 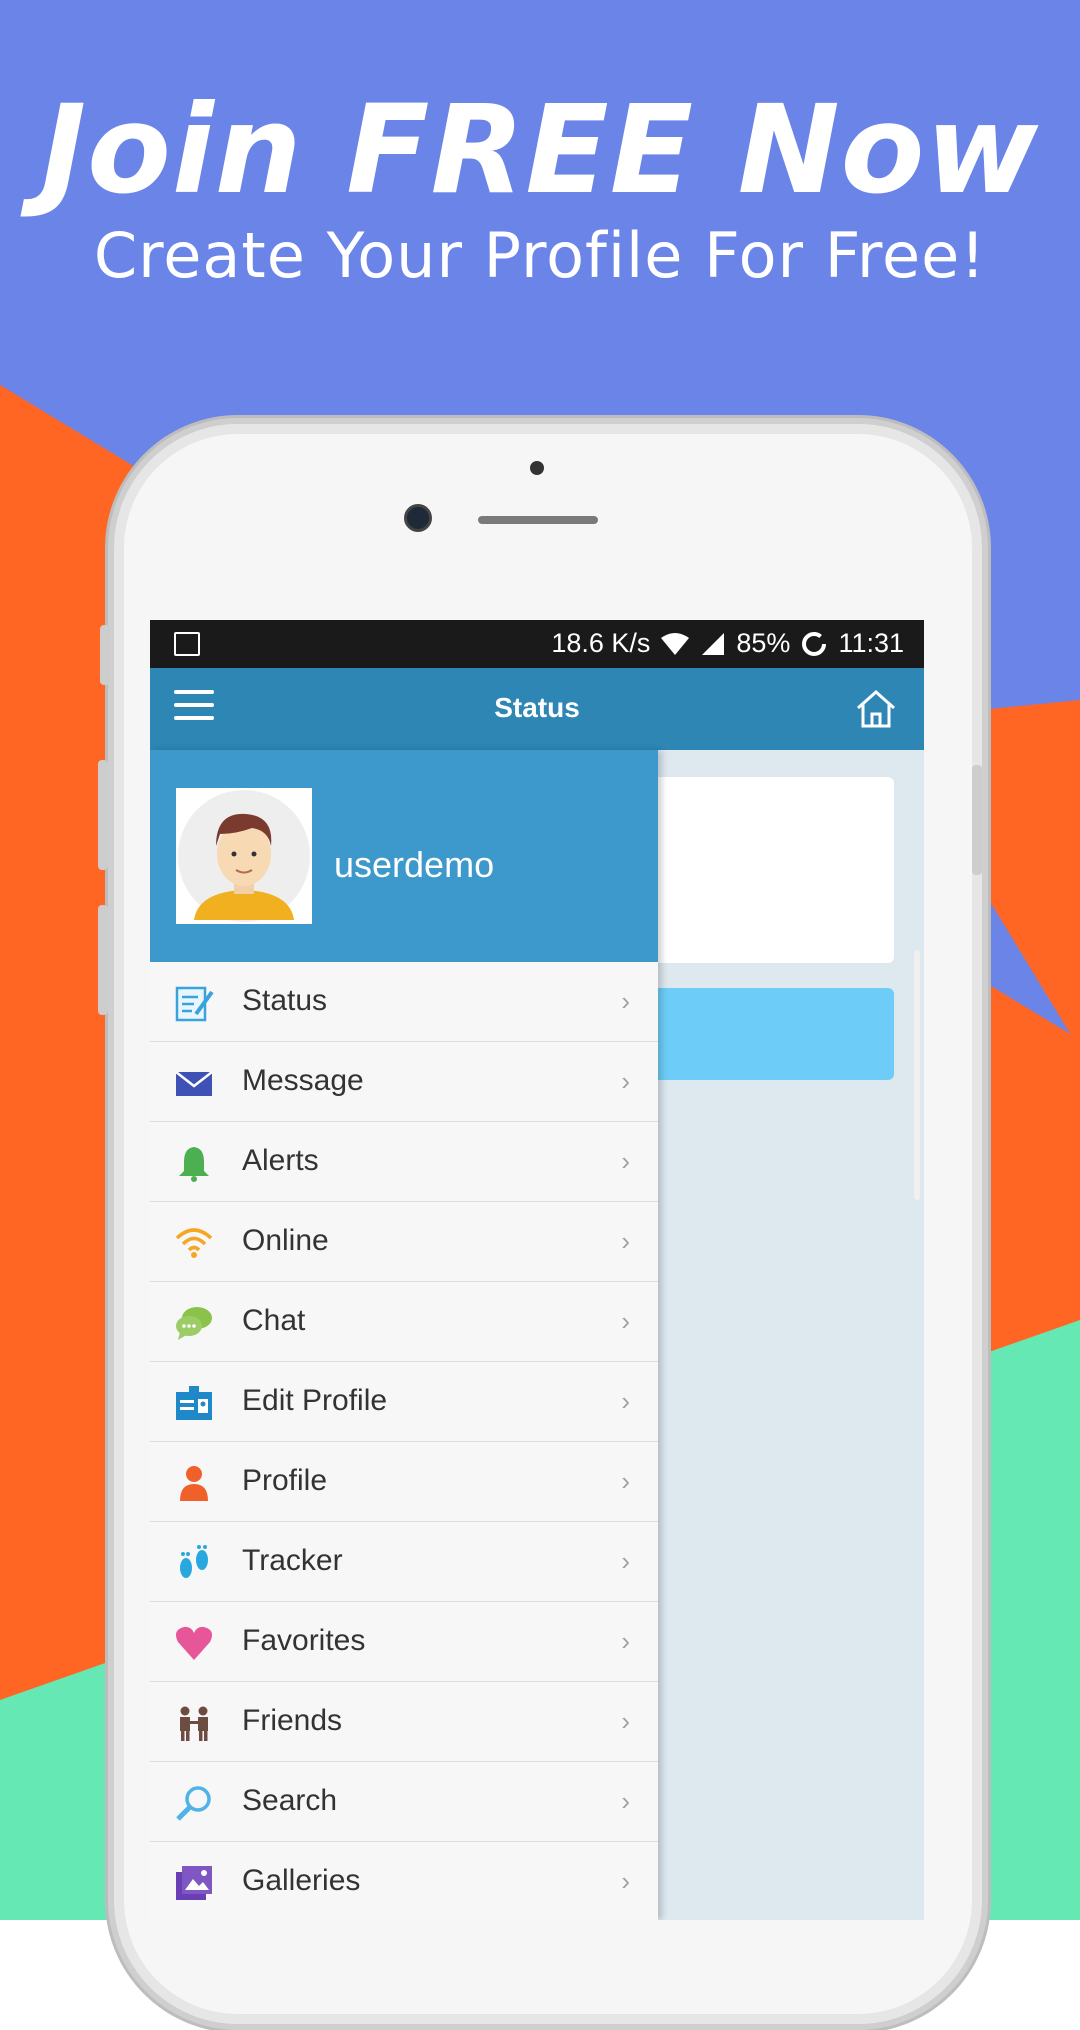 I want to click on footprints-icon, so click(x=194, y=1561).